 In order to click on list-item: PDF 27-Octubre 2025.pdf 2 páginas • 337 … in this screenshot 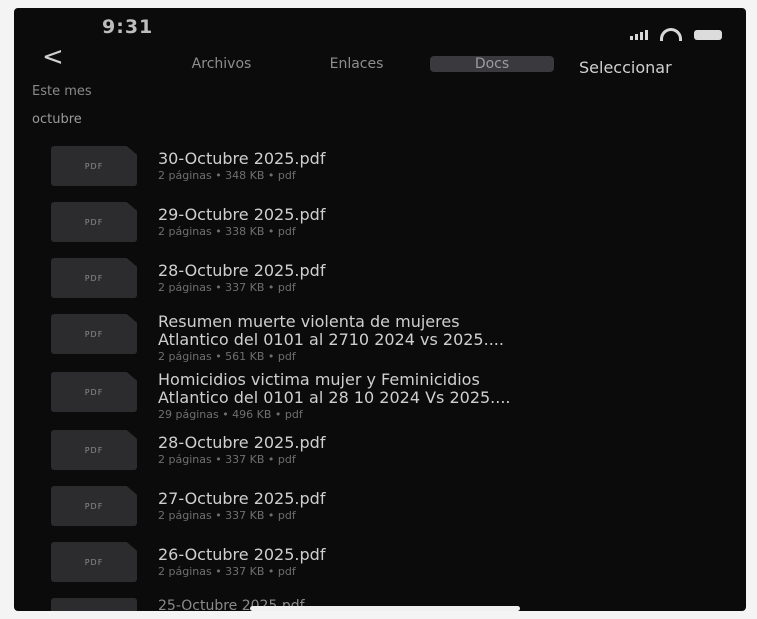, I will do `click(380, 504)`.